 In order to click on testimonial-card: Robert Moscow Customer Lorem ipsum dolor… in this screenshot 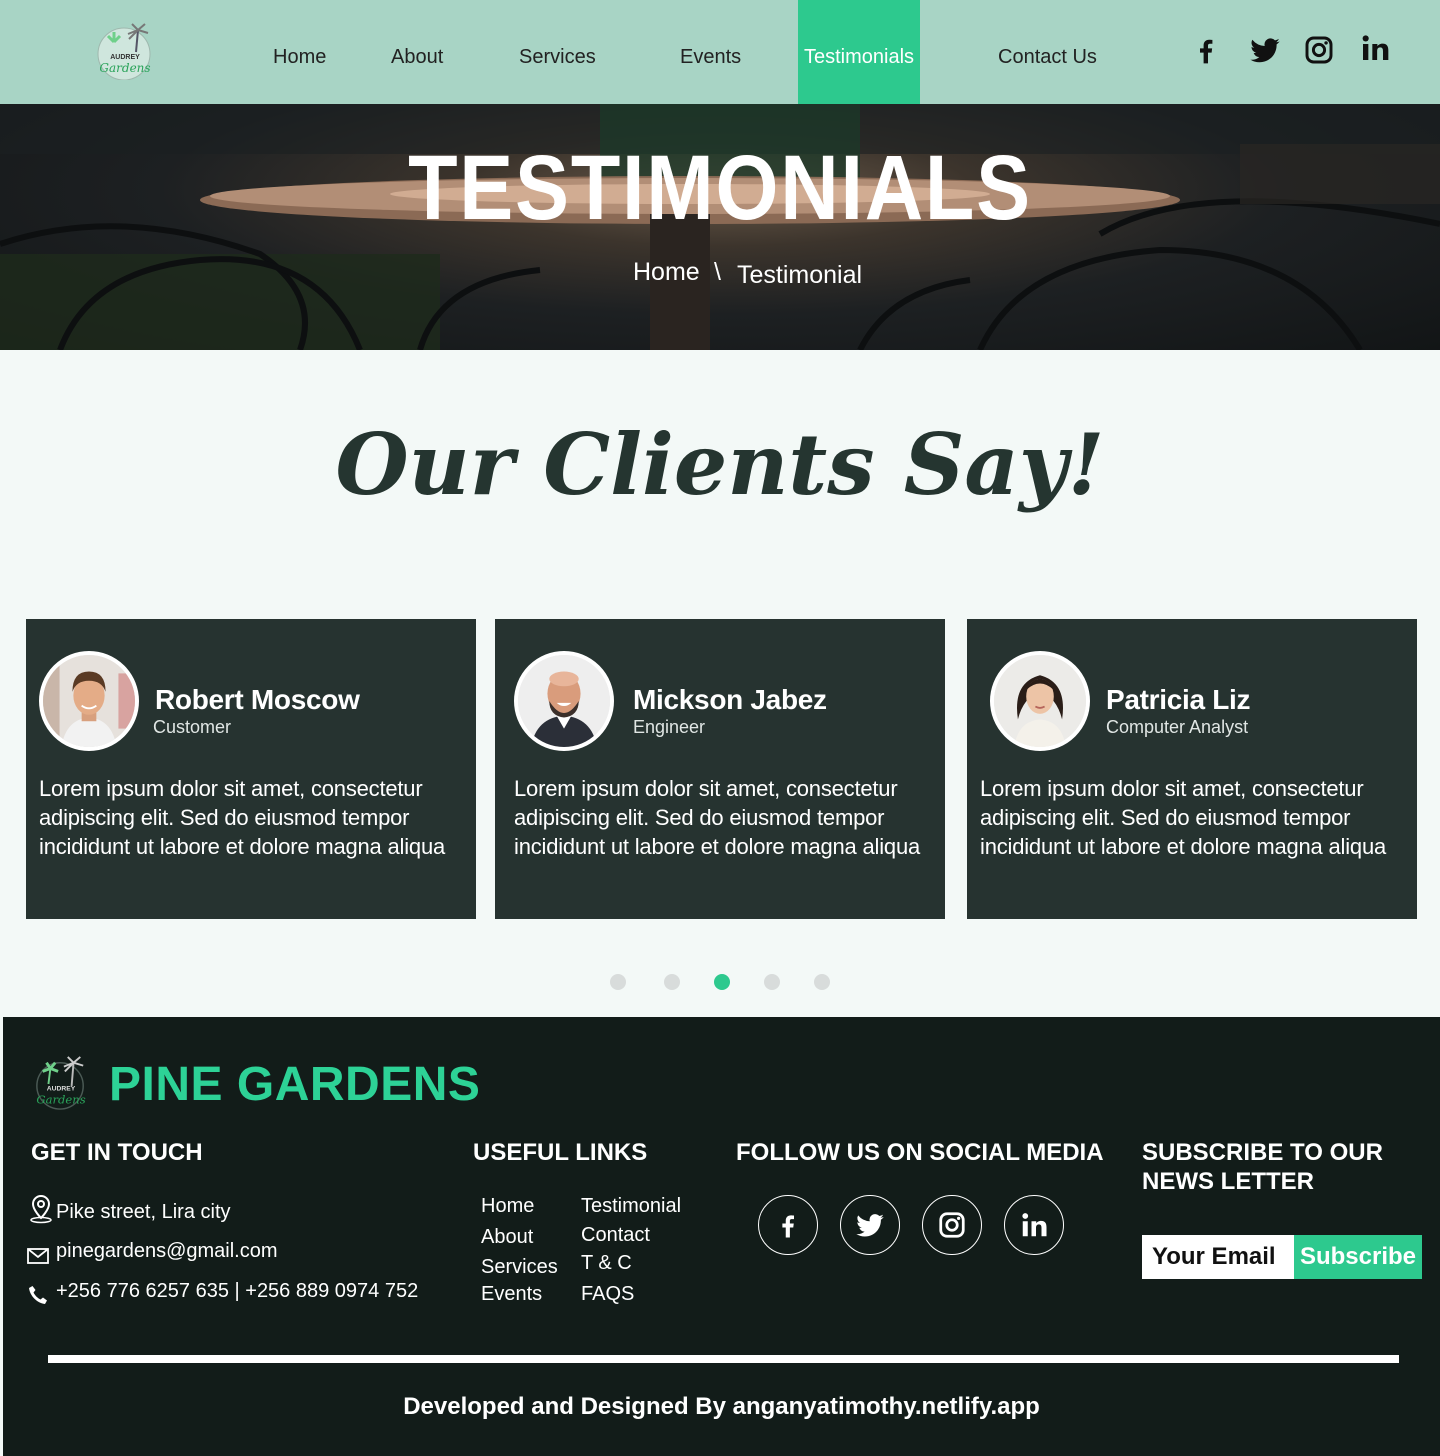, I will do `click(251, 769)`.